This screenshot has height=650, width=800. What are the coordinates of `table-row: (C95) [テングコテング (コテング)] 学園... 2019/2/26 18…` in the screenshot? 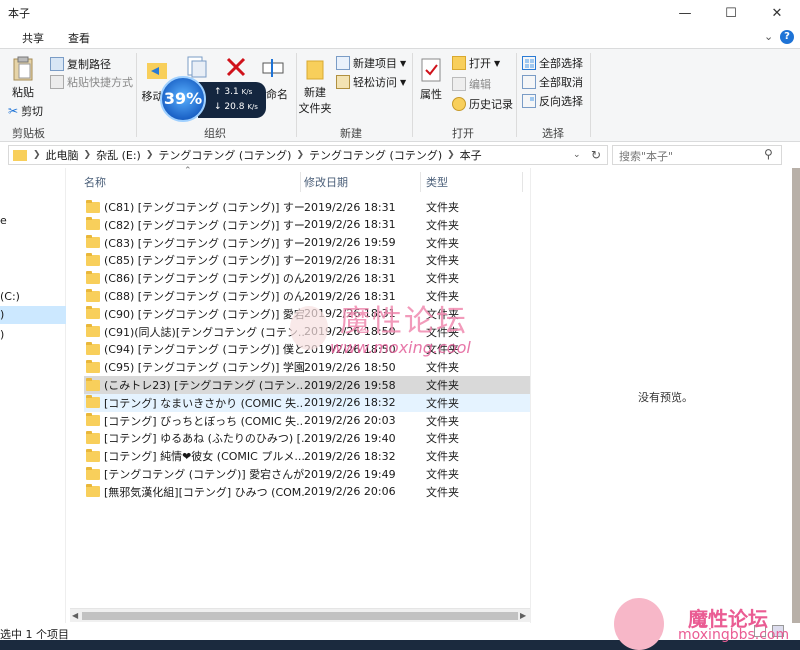 It's located at (307, 367).